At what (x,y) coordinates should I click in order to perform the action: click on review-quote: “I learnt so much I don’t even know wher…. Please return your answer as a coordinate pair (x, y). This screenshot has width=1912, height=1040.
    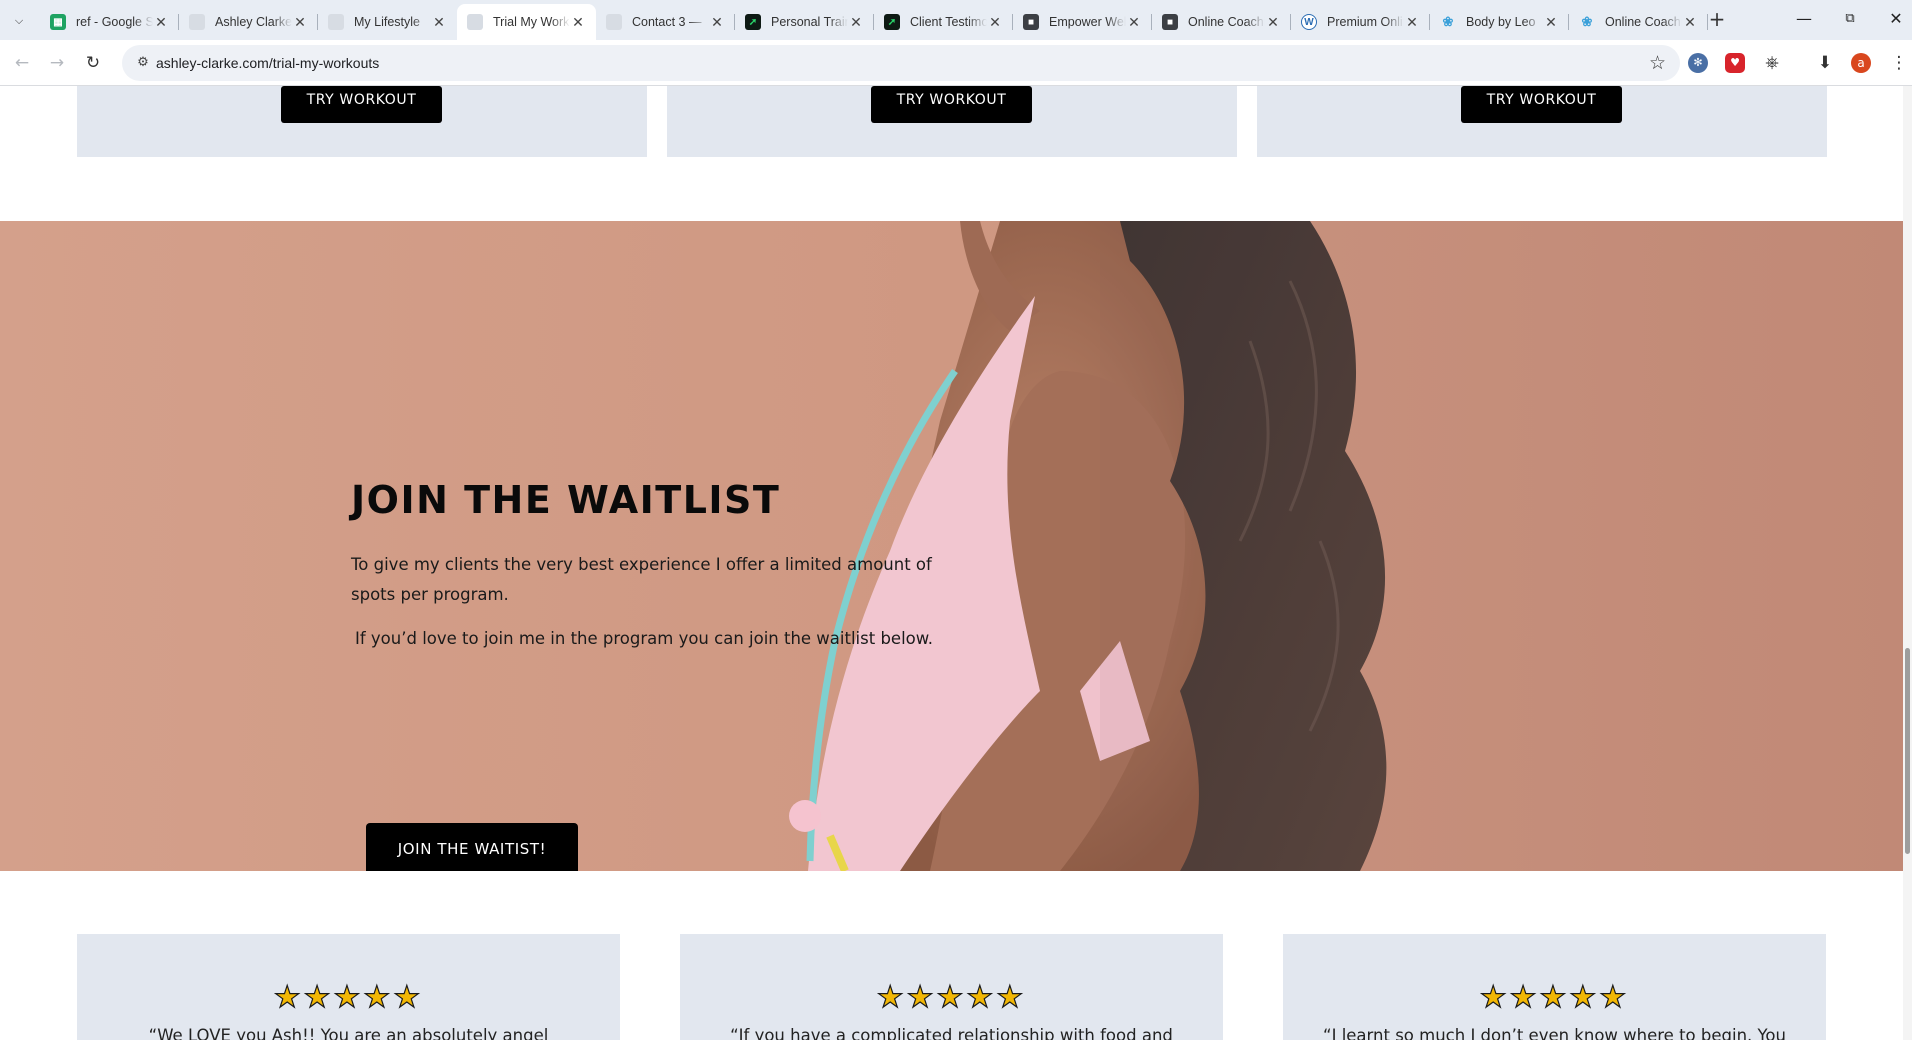
    Looking at the image, I should click on (1554, 1033).